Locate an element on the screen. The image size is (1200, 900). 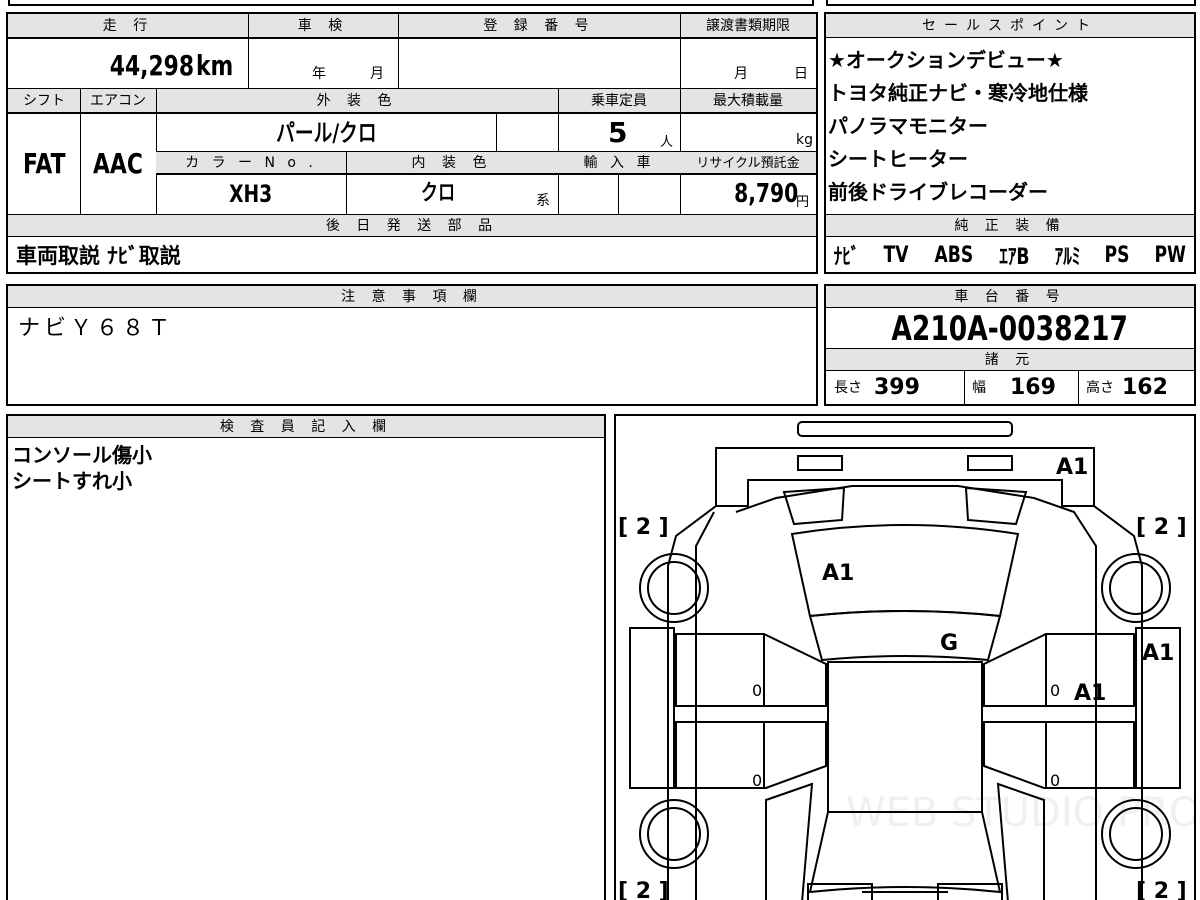
mark-door-left-rear: 0 is located at coordinates (757, 690).